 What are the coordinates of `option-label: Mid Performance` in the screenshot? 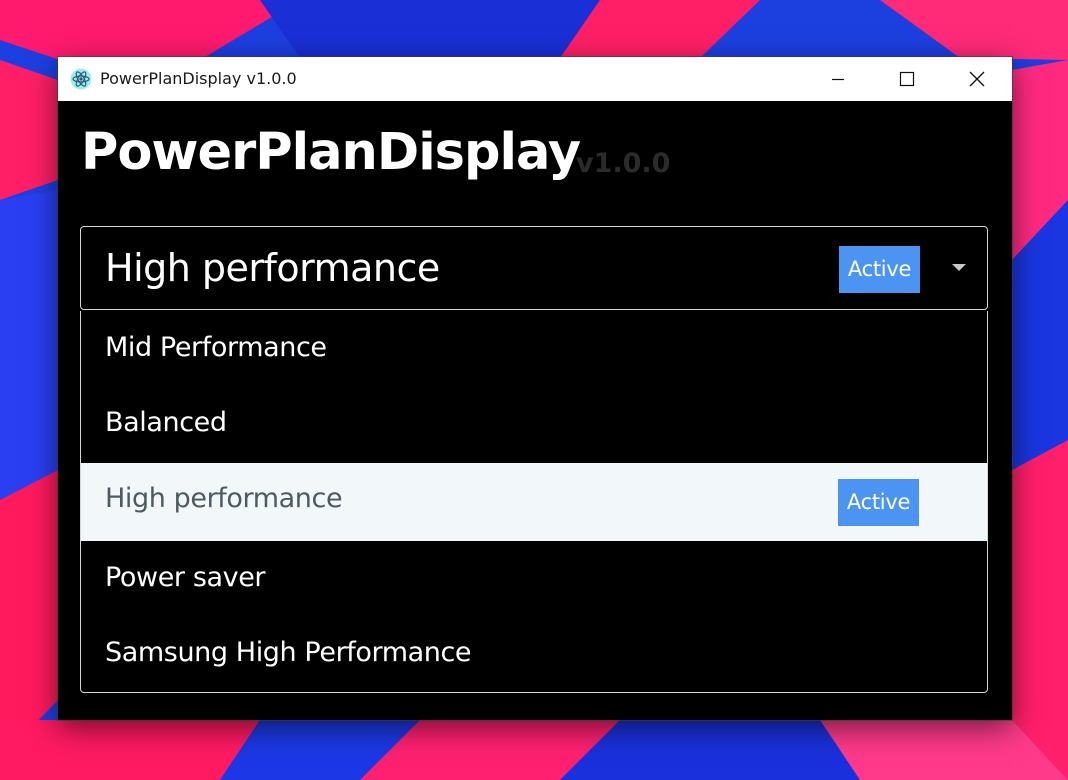 It's located at (216, 347).